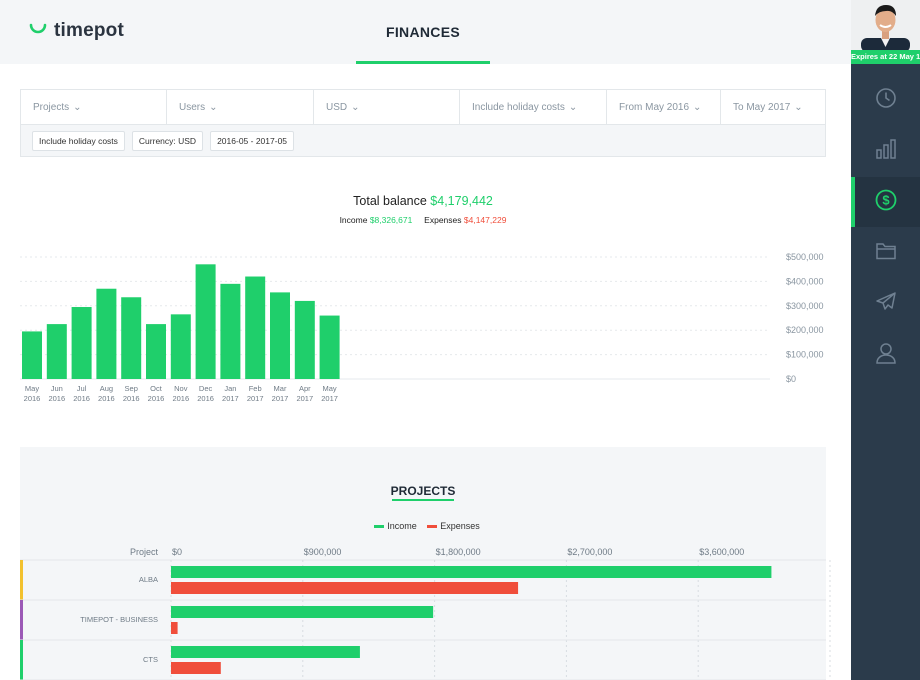  What do you see at coordinates (89, 30) in the screenshot?
I see `logo-text: timepot` at bounding box center [89, 30].